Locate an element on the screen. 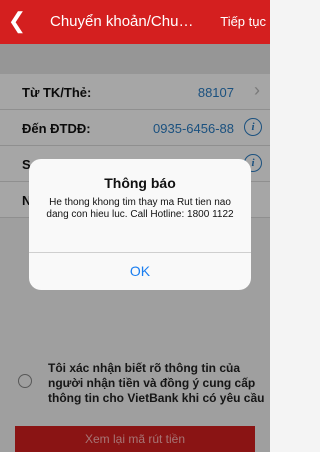 The height and width of the screenshot is (452, 320). nav-bar: ❮ Chuyển khoản/Chuyển tiền Tiếp tục is located at coordinates (135, 22).